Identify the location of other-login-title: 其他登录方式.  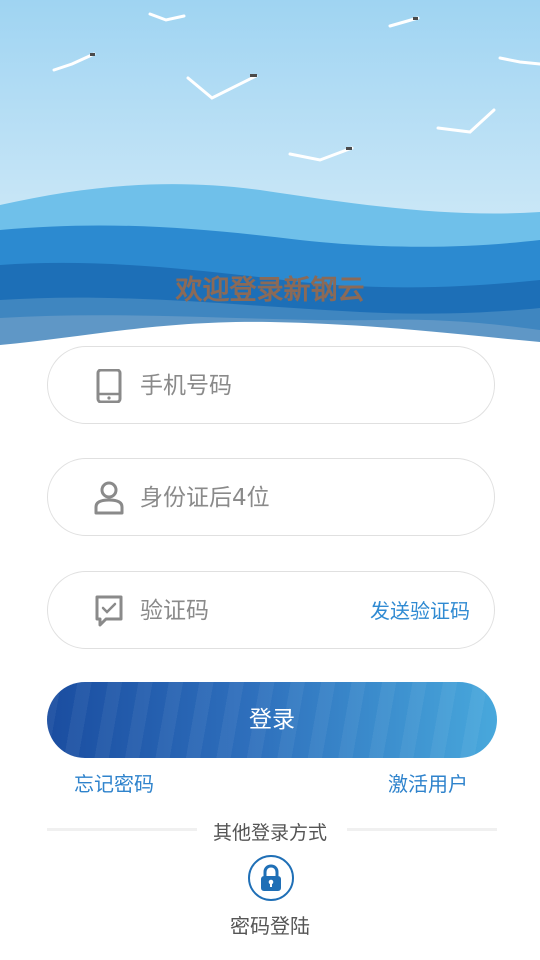
(269, 833).